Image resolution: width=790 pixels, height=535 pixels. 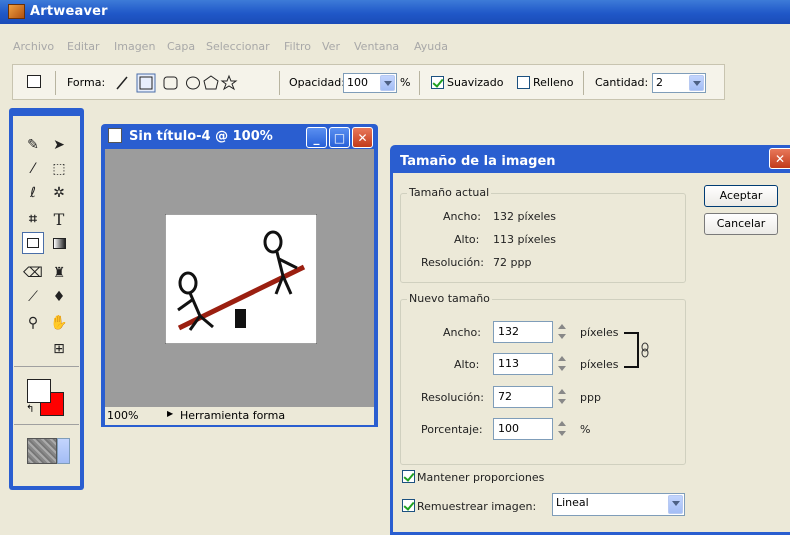 I want to click on texture-swatch, so click(x=42, y=451).